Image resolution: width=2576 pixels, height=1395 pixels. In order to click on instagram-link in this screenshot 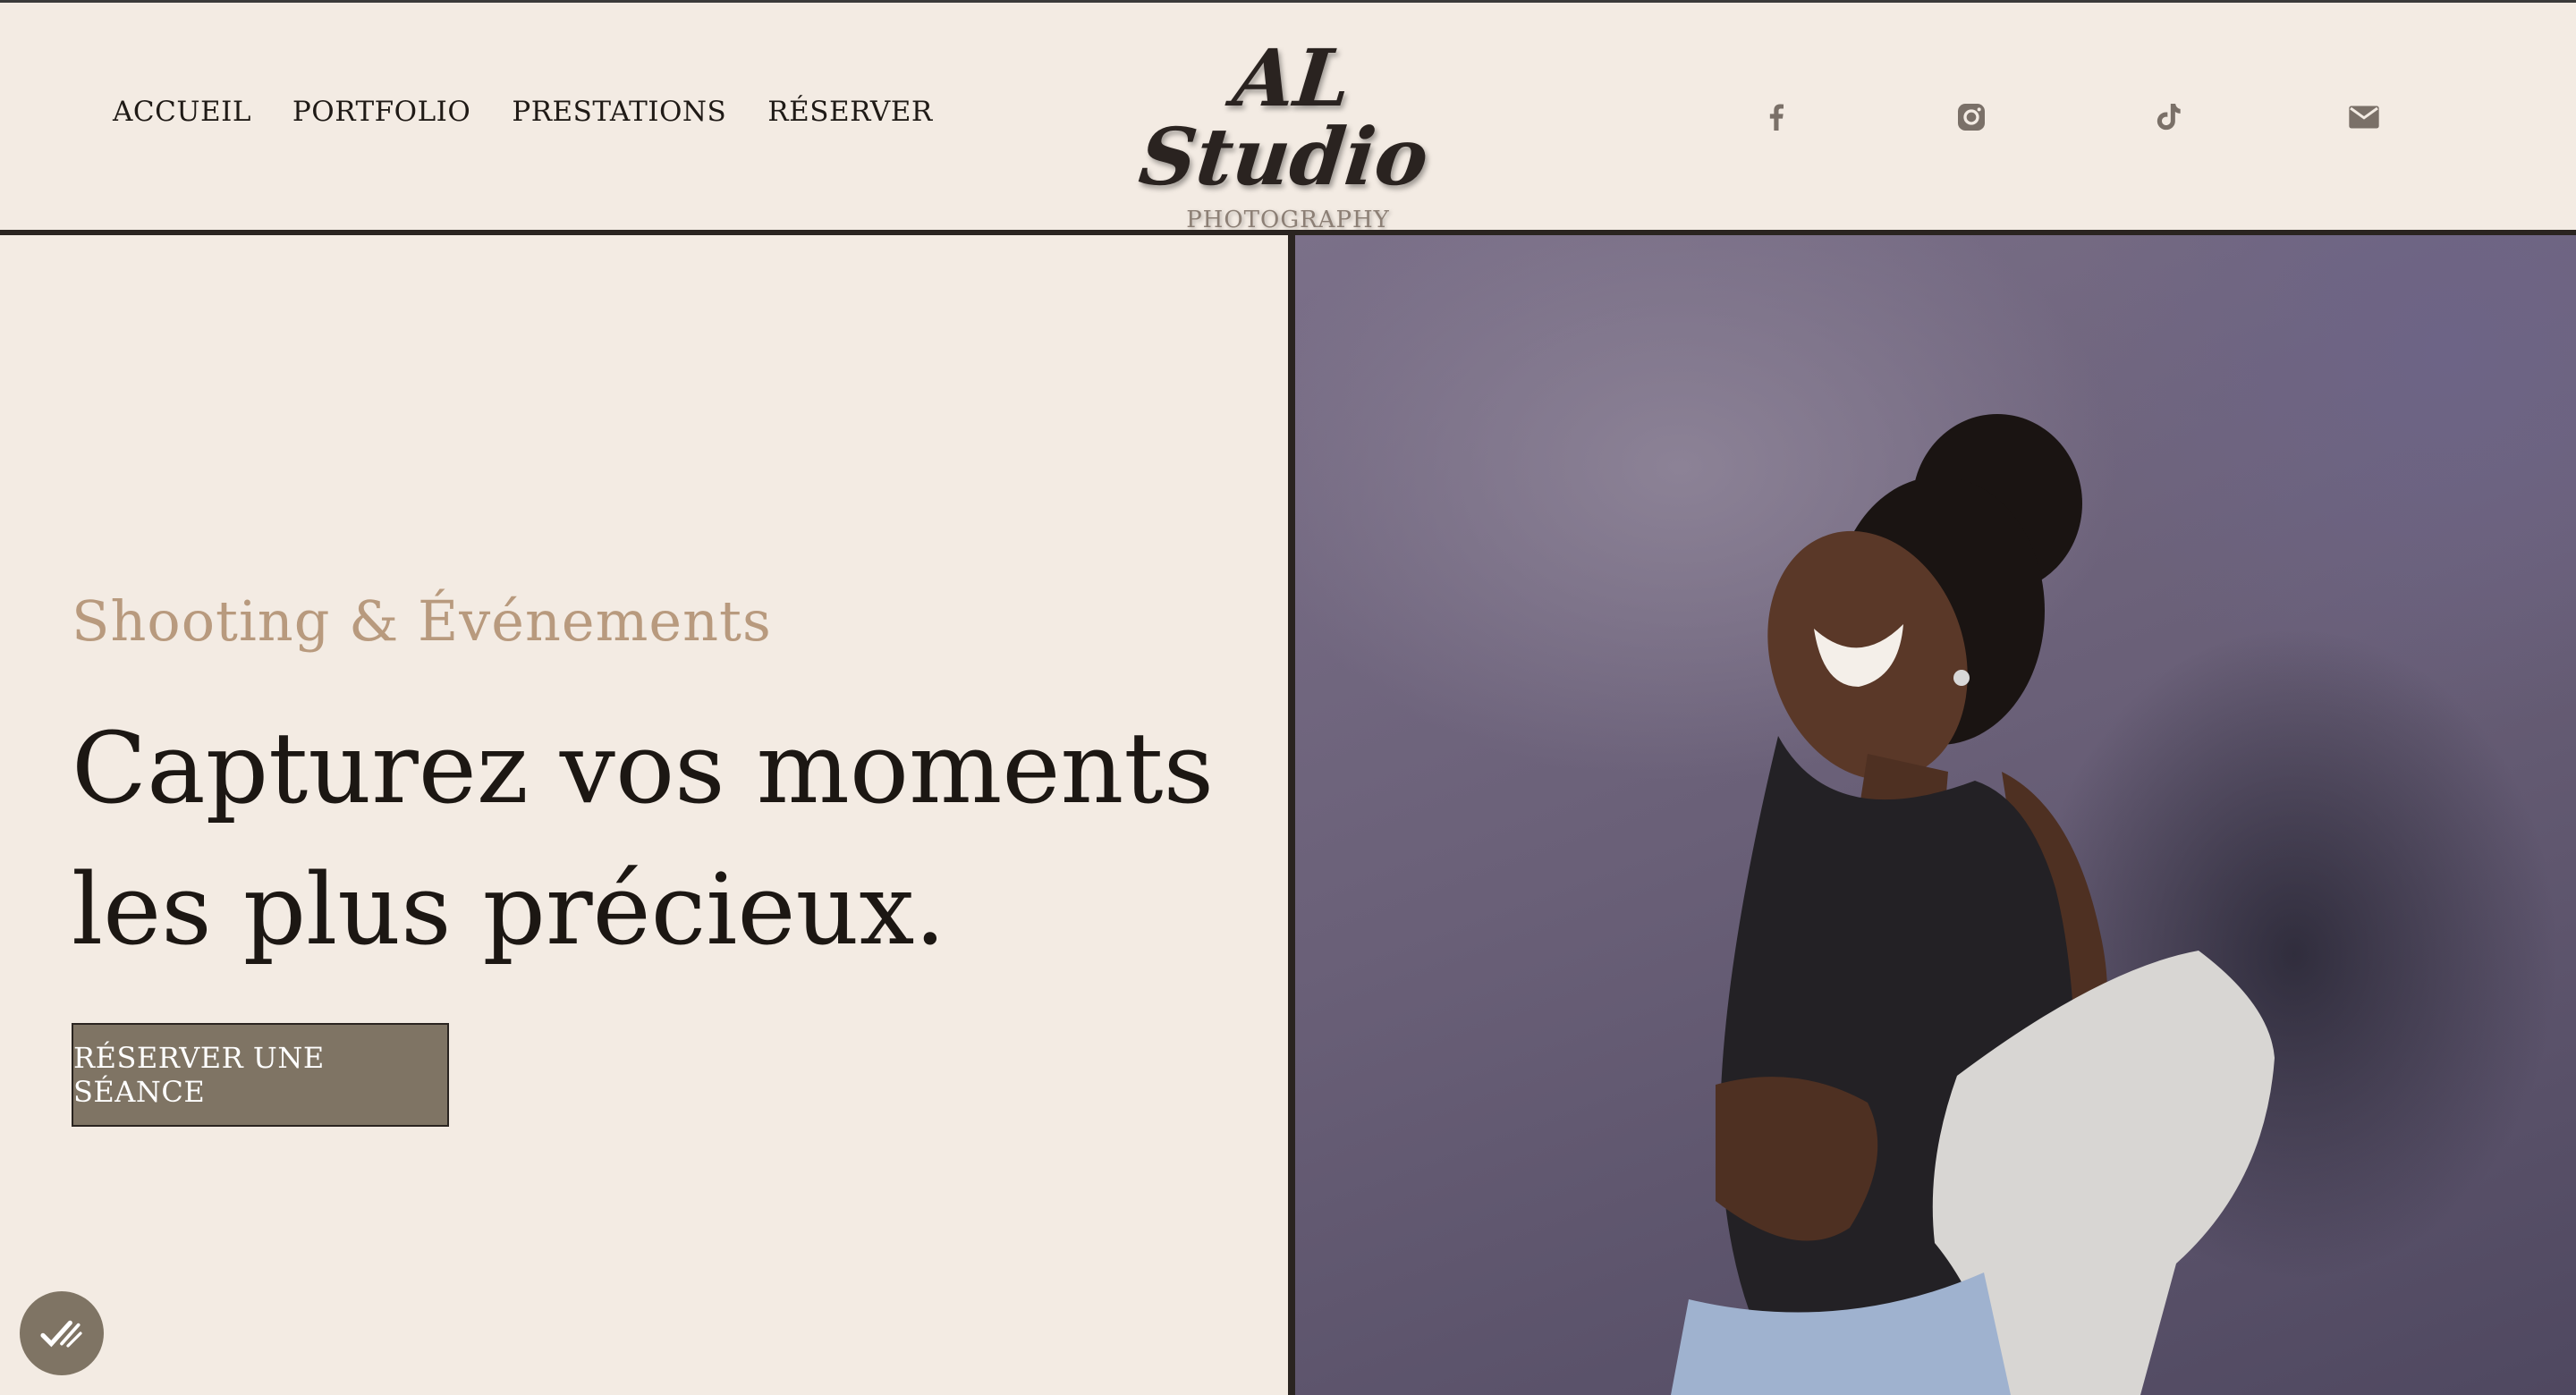, I will do `click(1971, 117)`.